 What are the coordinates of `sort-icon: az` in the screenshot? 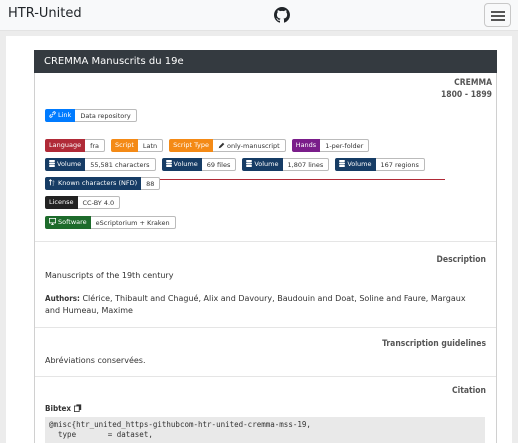 It's located at (52, 182).